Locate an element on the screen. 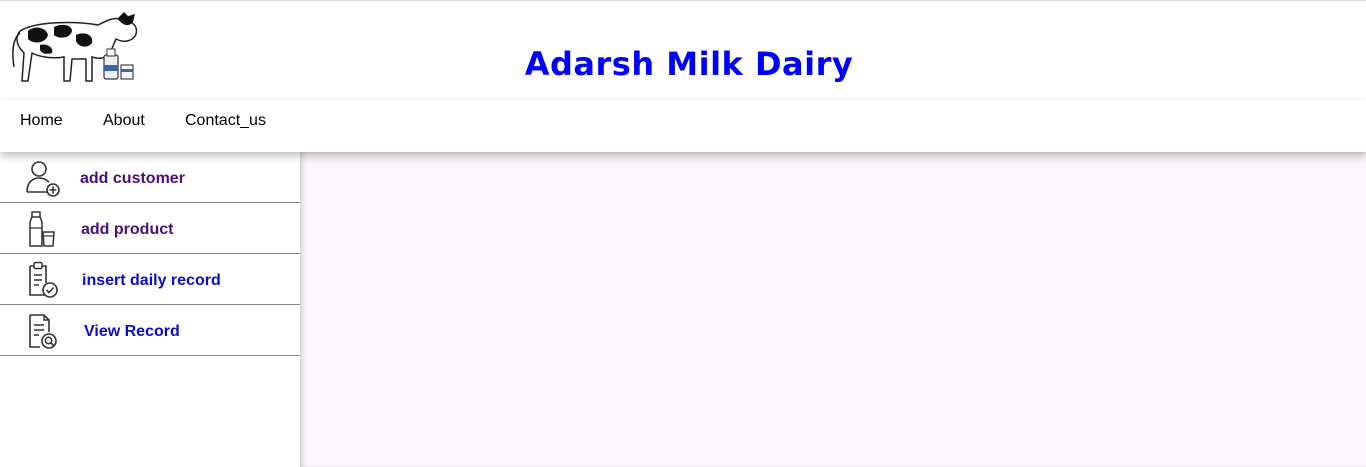 This screenshot has width=1366, height=467. sidebar-item-label: insert daily record is located at coordinates (151, 280).